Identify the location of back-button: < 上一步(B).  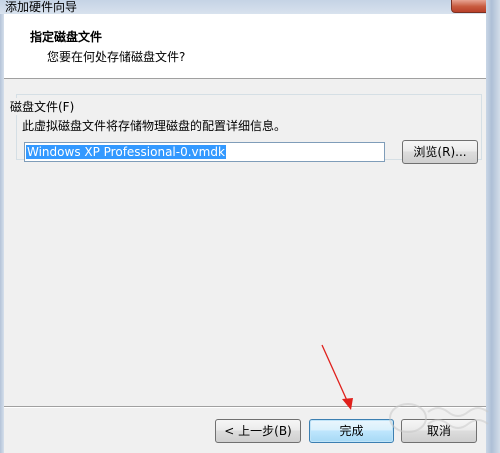
(258, 431).